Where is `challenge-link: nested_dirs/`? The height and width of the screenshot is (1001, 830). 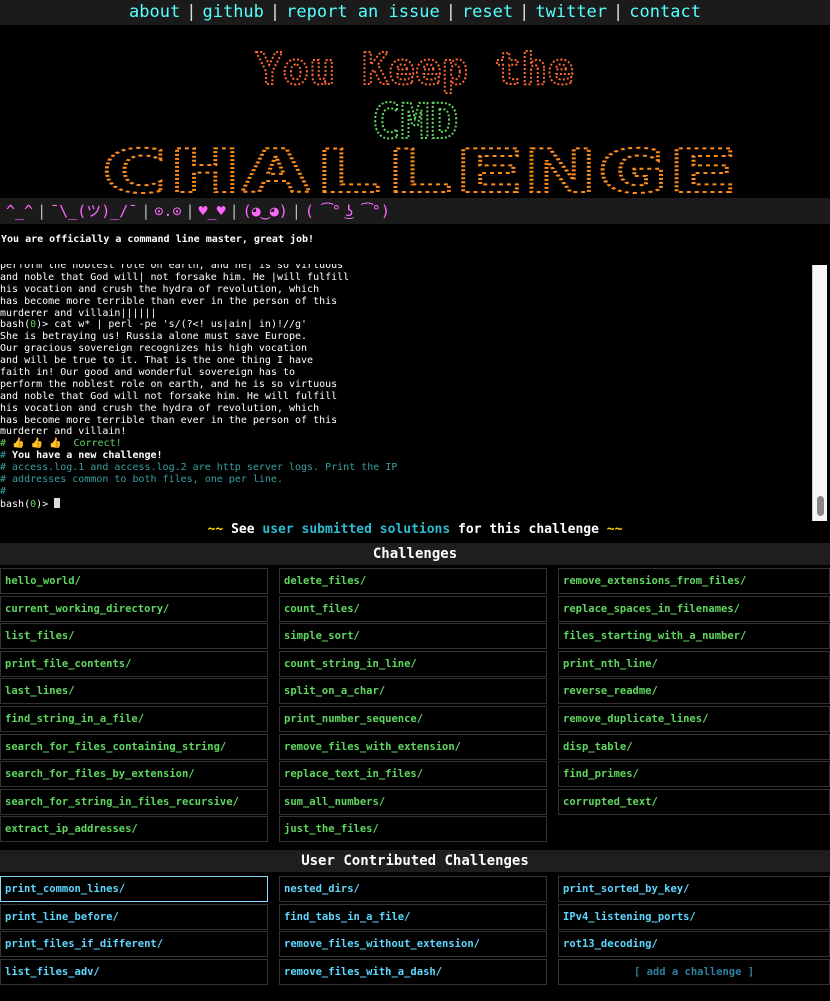
challenge-link: nested_dirs/ is located at coordinates (413, 889).